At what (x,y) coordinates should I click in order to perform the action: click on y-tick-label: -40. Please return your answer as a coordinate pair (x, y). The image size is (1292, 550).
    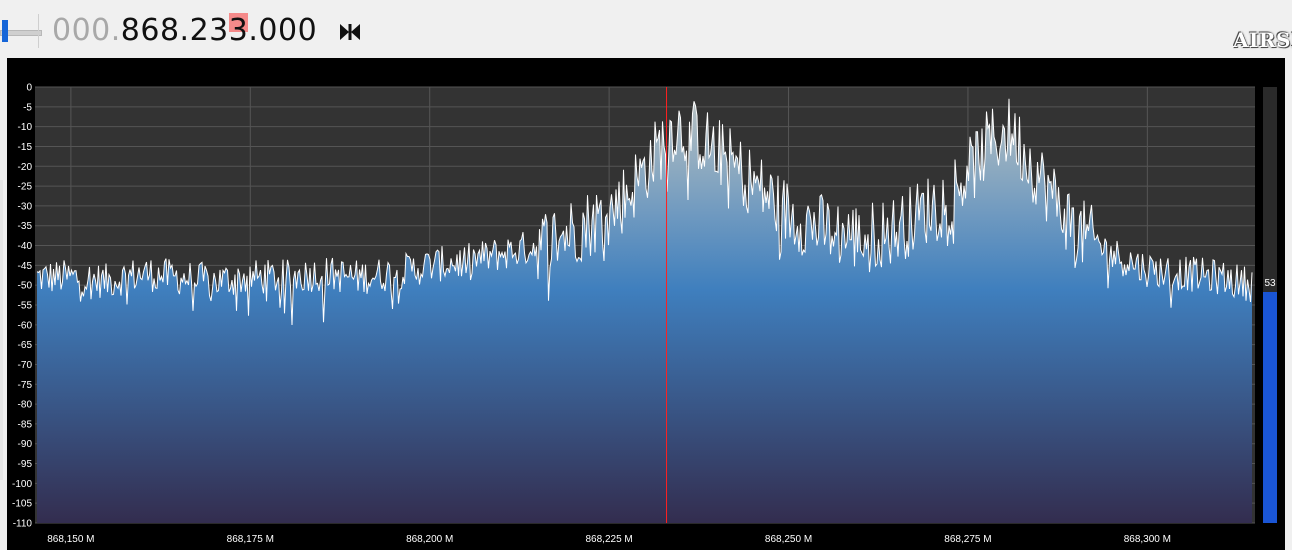
    Looking at the image, I should click on (25, 246).